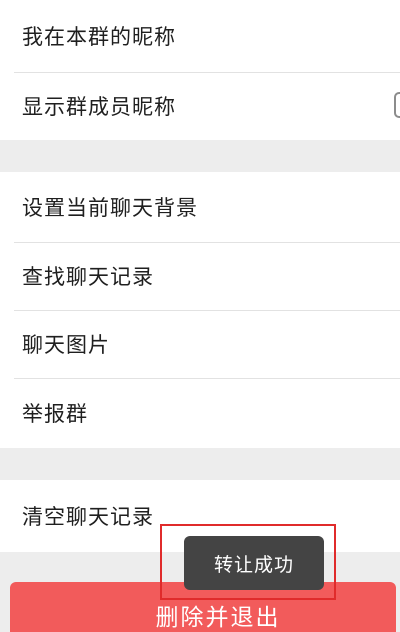 This screenshot has width=400, height=632. I want to click on my-group-nickname-label: 我在本群的昵称, so click(99, 37).